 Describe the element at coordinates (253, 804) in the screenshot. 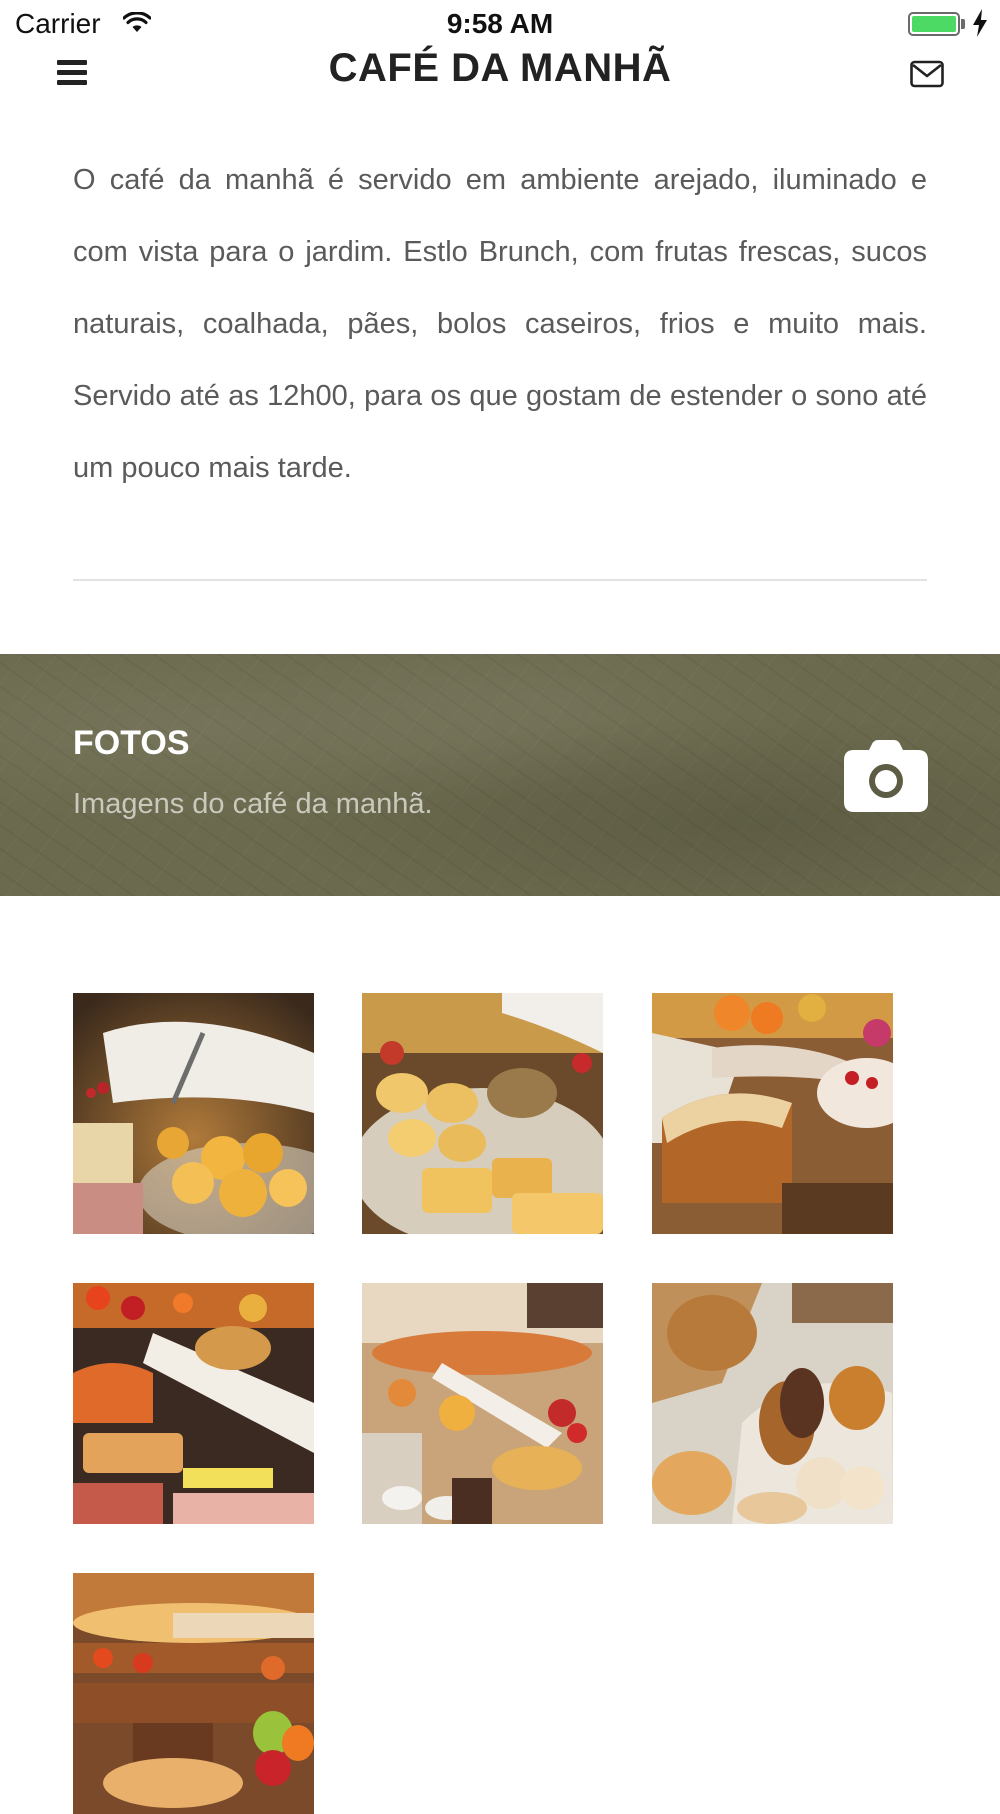

I see `banner-subtitle: Imagens do café da manhã.` at that location.